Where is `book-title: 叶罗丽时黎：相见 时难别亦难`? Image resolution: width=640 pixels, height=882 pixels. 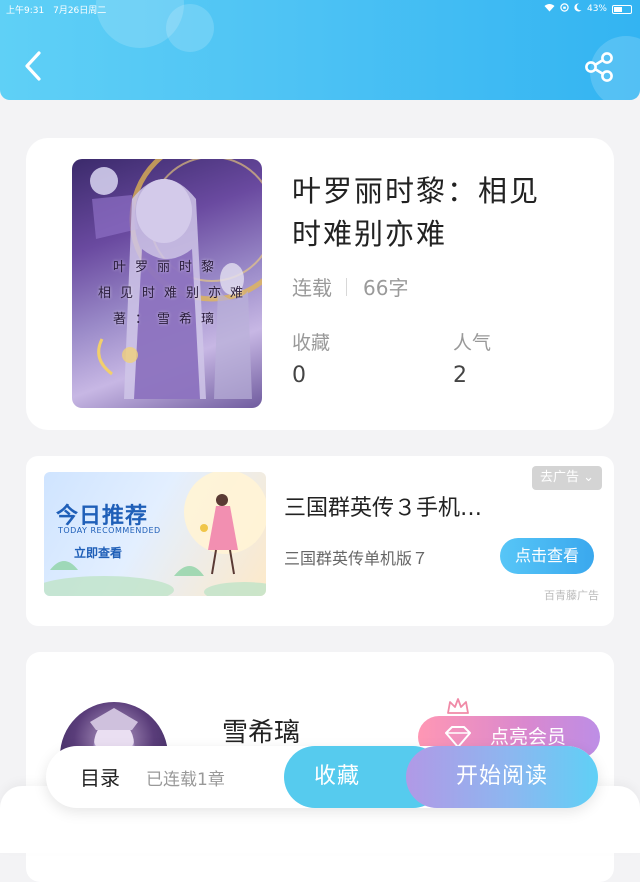
book-title: 叶罗丽时黎：相见 时难别亦难 is located at coordinates (416, 212).